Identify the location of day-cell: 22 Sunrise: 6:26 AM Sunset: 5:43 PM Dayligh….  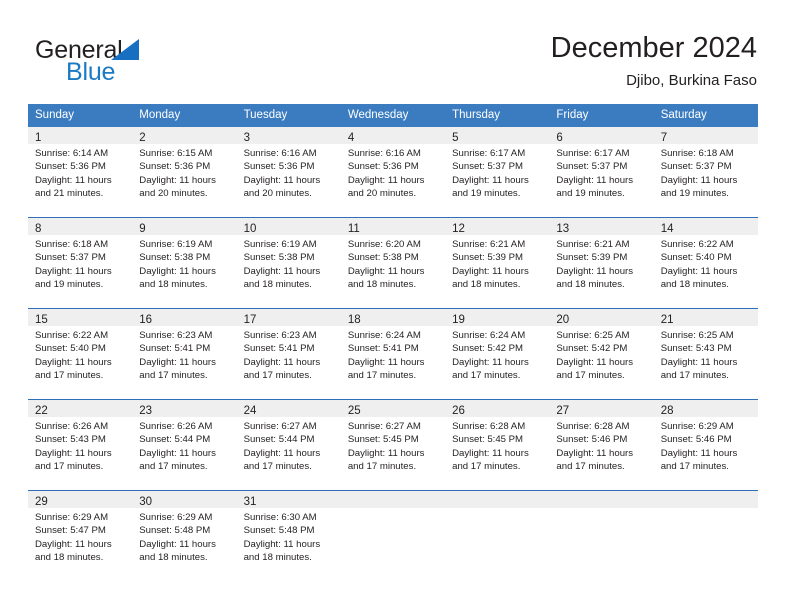
(80, 445).